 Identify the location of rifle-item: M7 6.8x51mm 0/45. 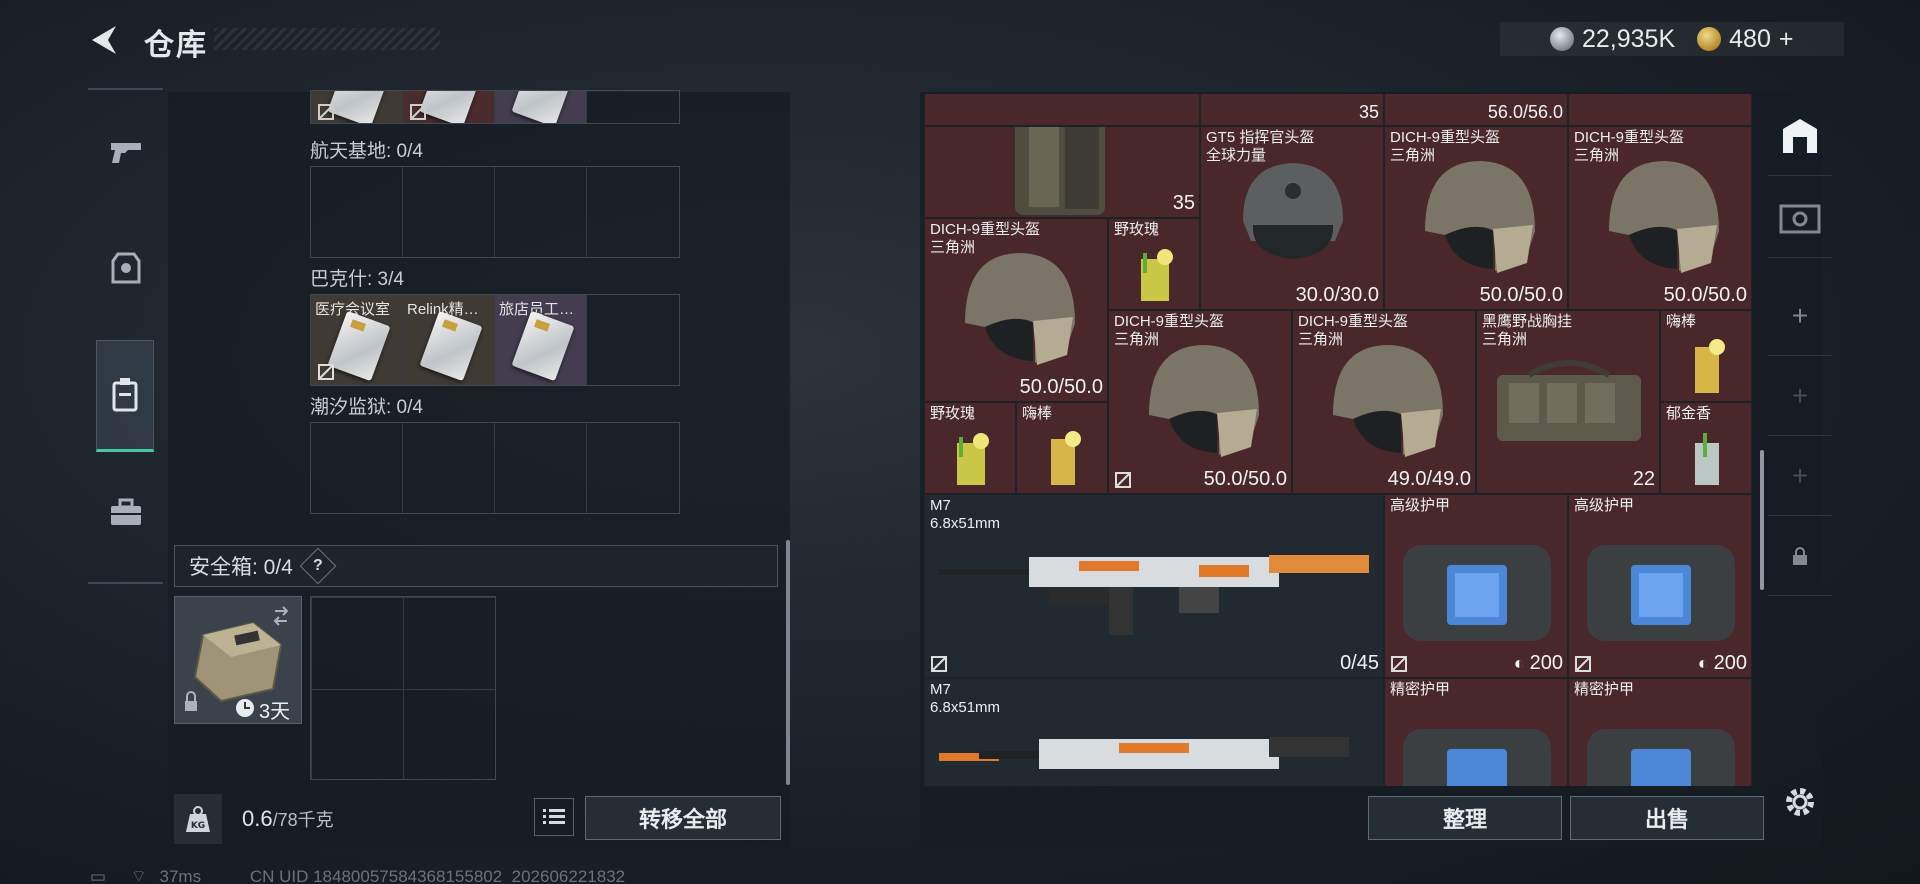
(1154, 586).